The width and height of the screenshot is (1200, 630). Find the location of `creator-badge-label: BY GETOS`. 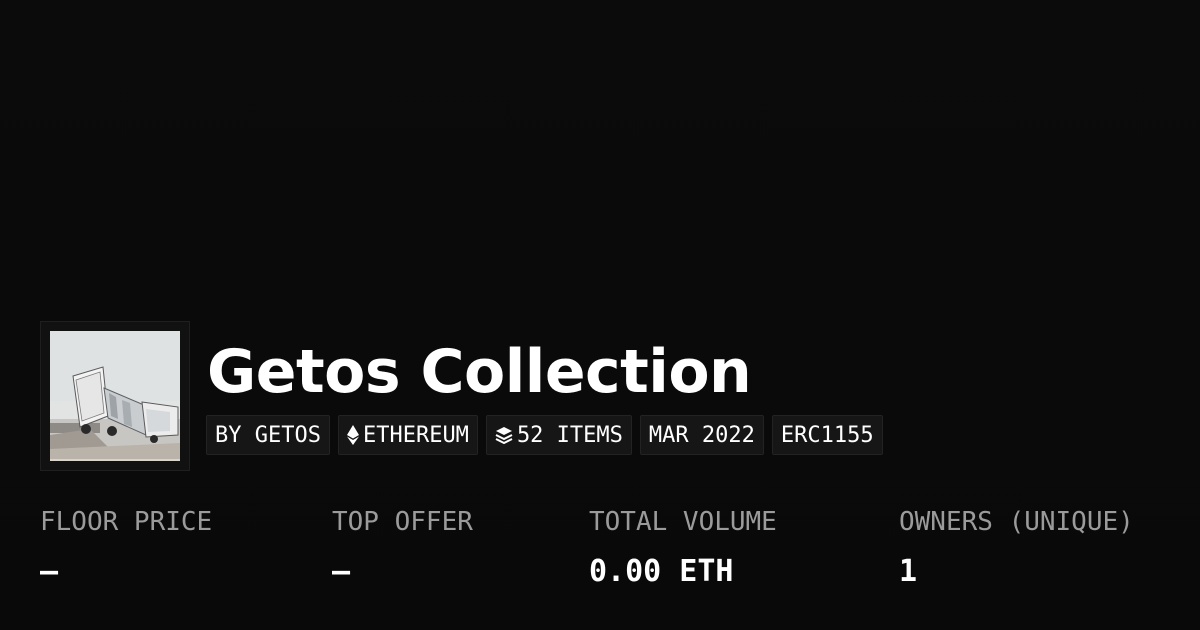

creator-badge-label: BY GETOS is located at coordinates (268, 435).